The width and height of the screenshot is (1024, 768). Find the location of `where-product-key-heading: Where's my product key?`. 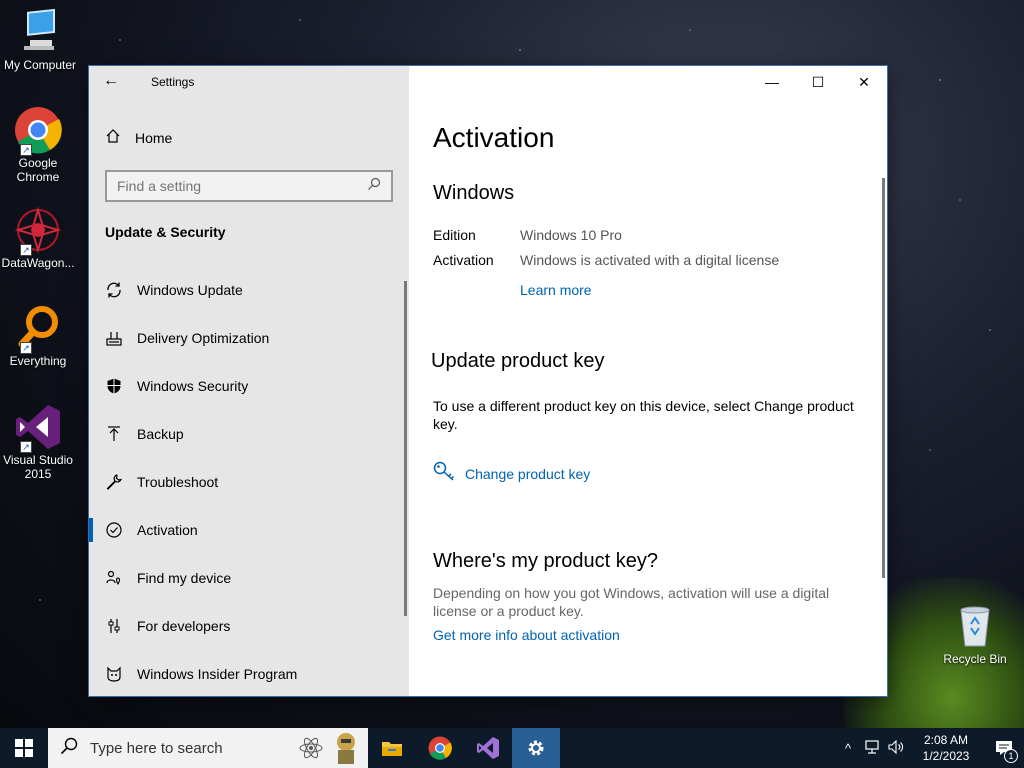

where-product-key-heading: Where's my product key? is located at coordinates (546, 561).